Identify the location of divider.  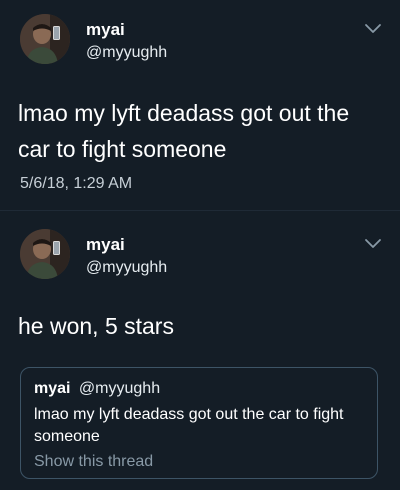
(200, 210).